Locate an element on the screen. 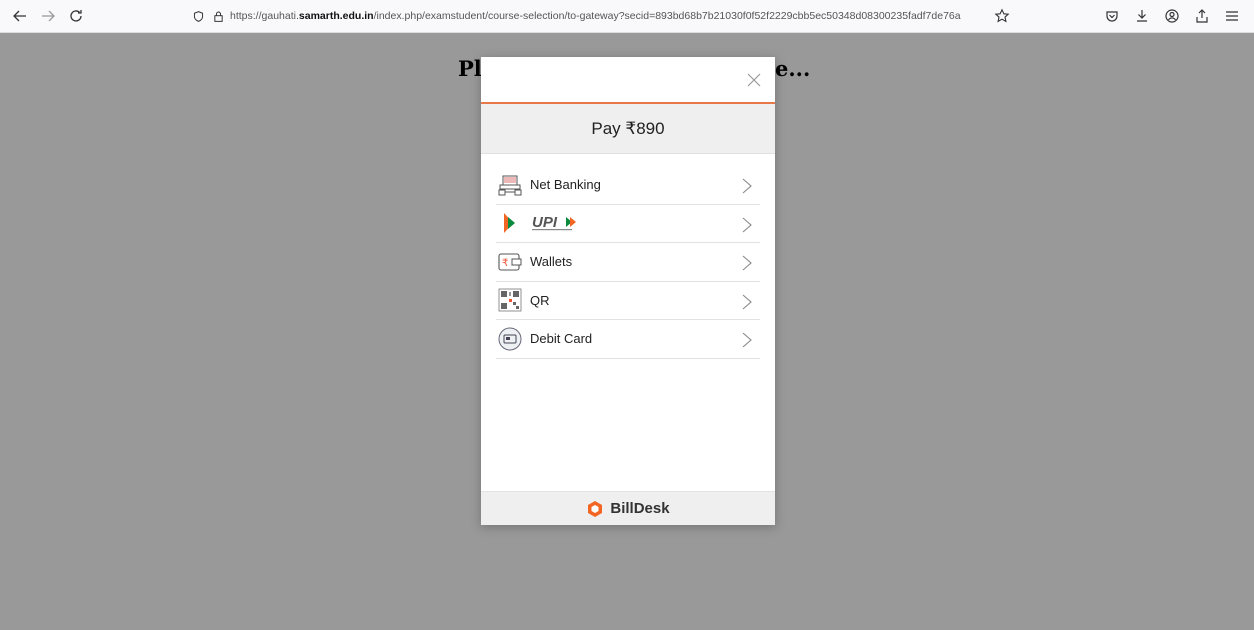  heading-left: Pl is located at coordinates (470, 68).